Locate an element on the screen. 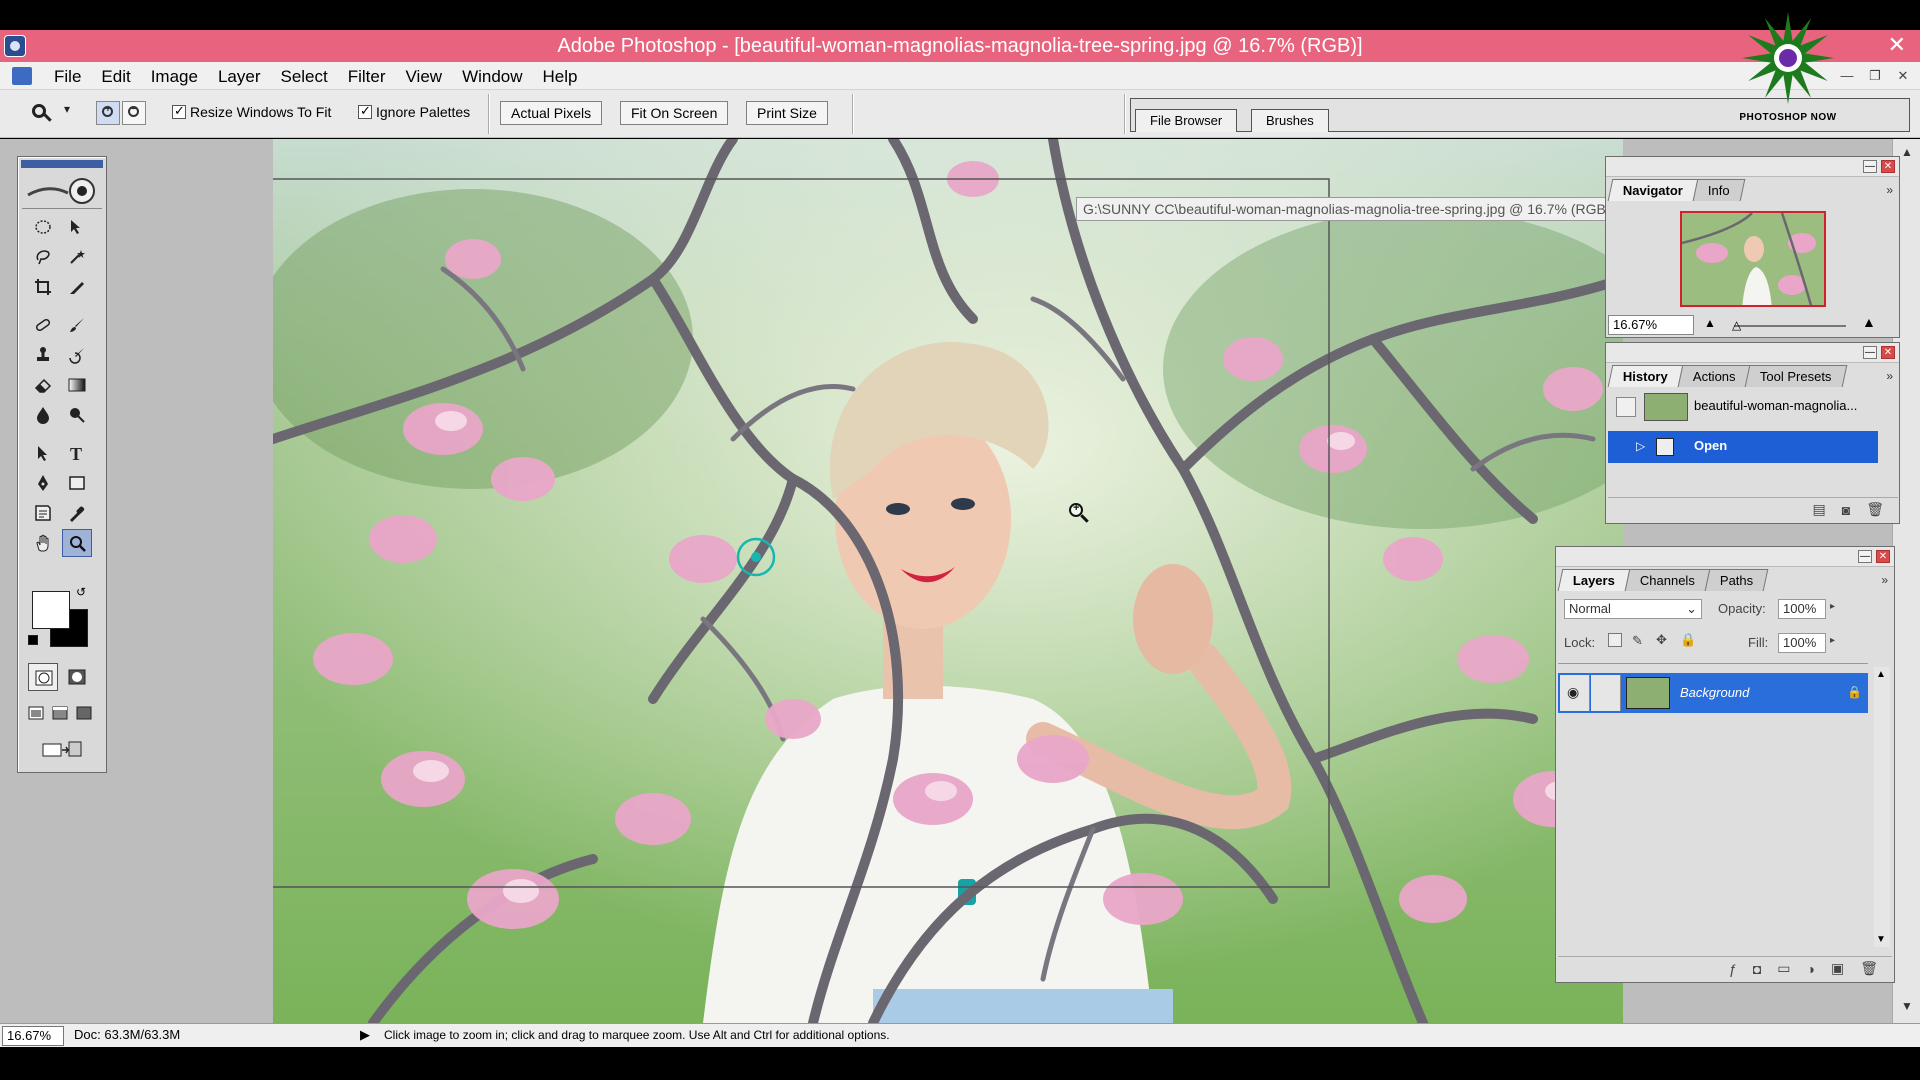 The height and width of the screenshot is (1080, 1920). tool-preset-dropdown-icon: ▾ is located at coordinates (67, 109).